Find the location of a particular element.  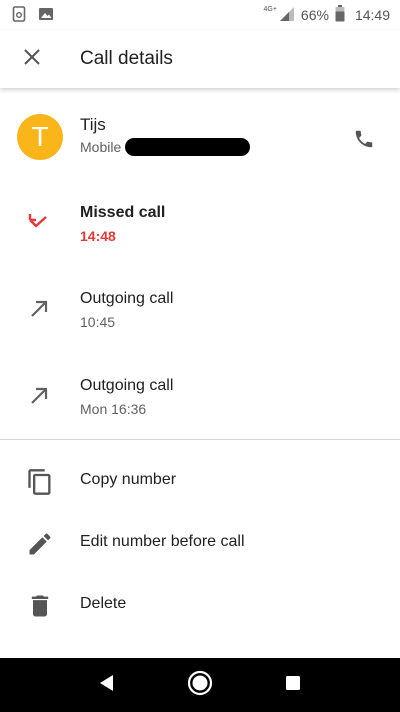

phone-icon is located at coordinates (364, 141).